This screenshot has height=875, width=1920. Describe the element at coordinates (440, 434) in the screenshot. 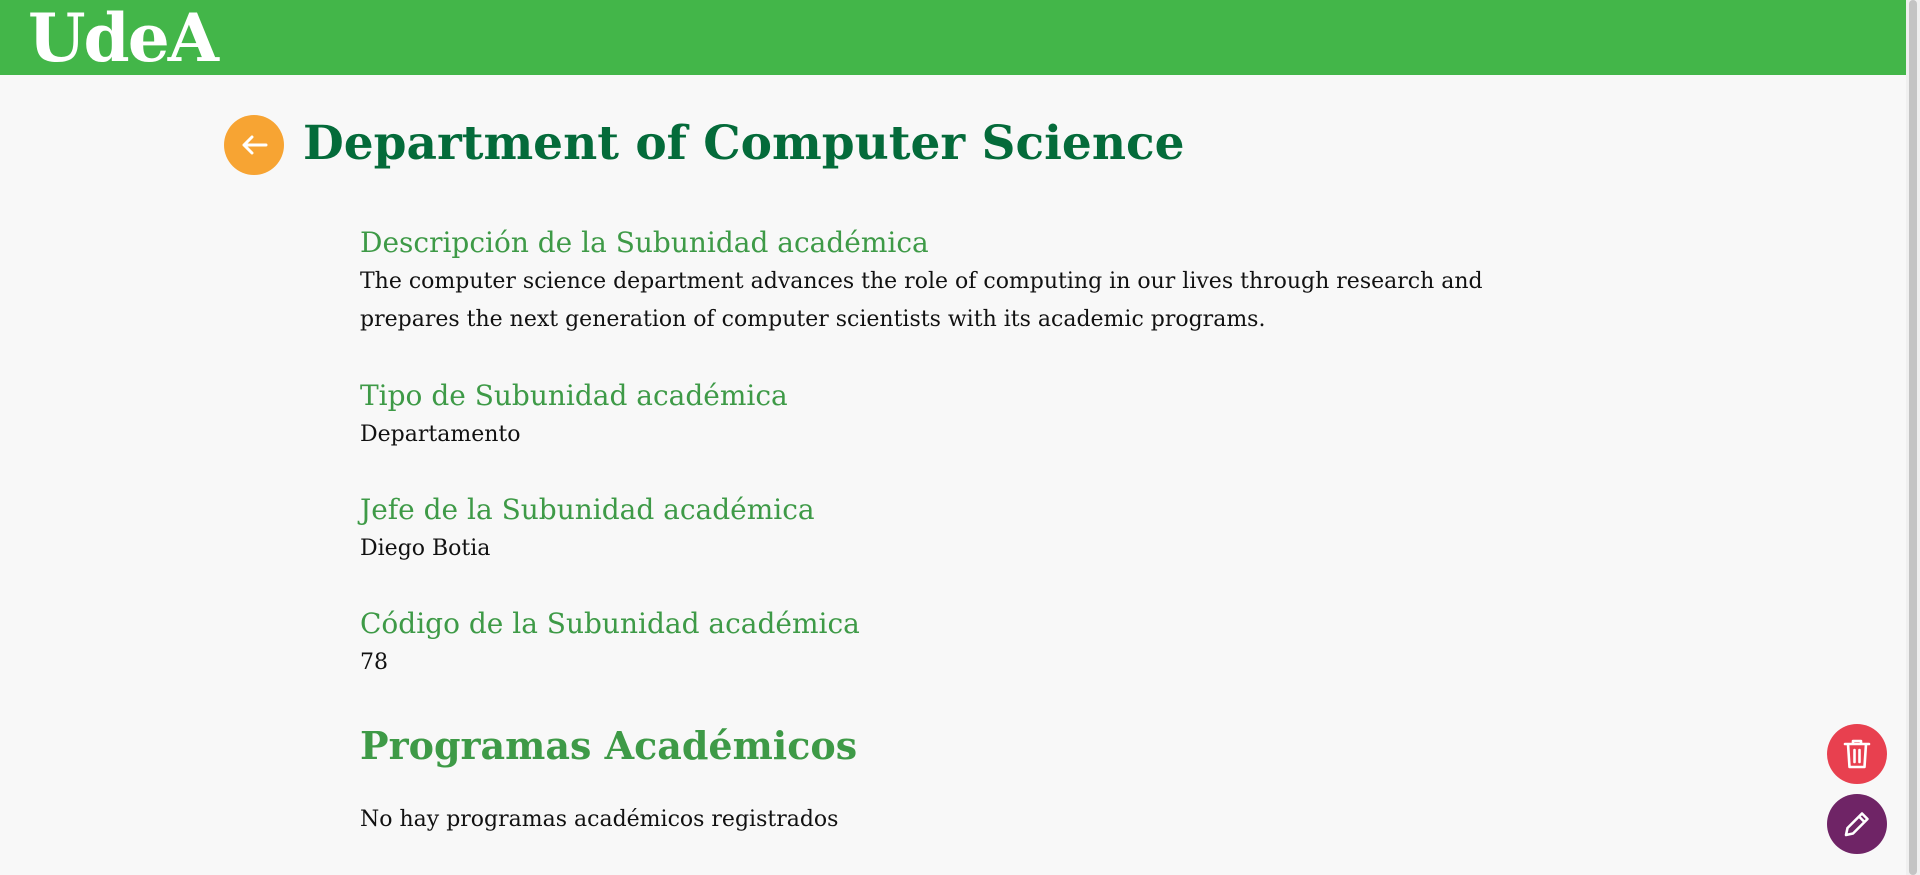

I see `type-value: Departamento` at that location.